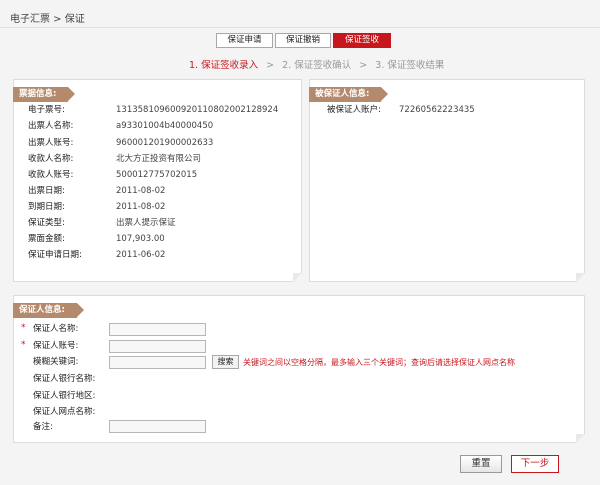  Describe the element at coordinates (140, 239) in the screenshot. I see `face-amount-value: 107,903.00` at that location.